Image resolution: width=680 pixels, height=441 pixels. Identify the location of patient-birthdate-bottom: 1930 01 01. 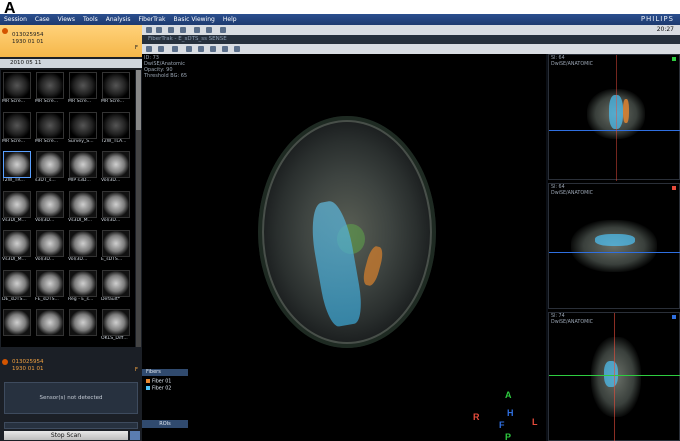
(28, 369).